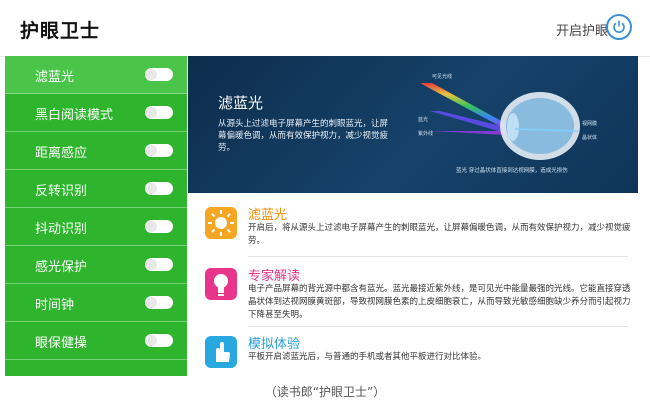 The height and width of the screenshot is (413, 650). I want to click on feature-title: 滤蓝光, so click(268, 215).